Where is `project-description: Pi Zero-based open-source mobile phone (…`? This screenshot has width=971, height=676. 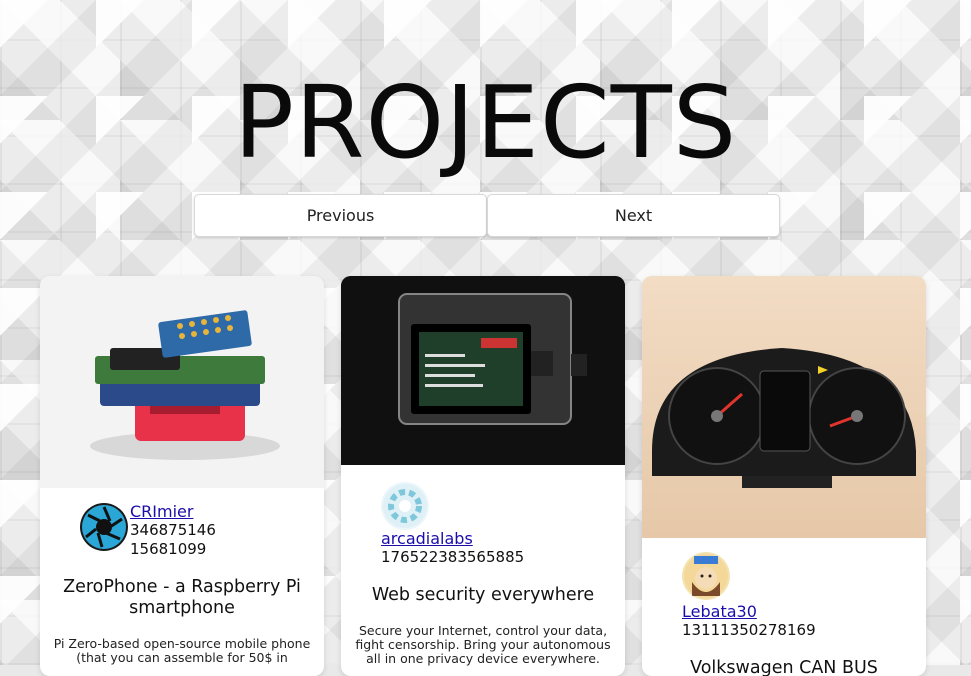 project-description: Pi Zero-based open-source mobile phone (… is located at coordinates (182, 650).